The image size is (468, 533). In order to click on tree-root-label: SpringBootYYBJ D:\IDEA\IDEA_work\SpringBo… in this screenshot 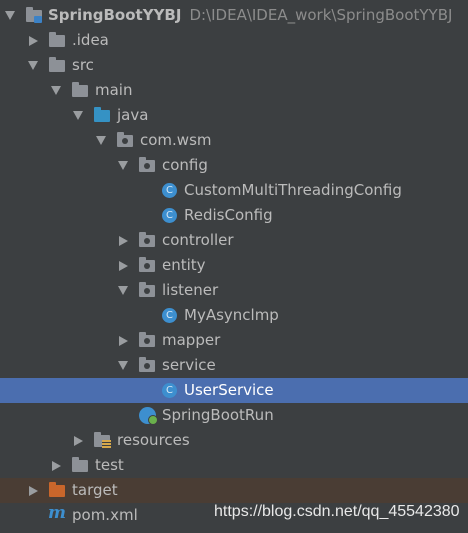, I will do `click(250, 15)`.